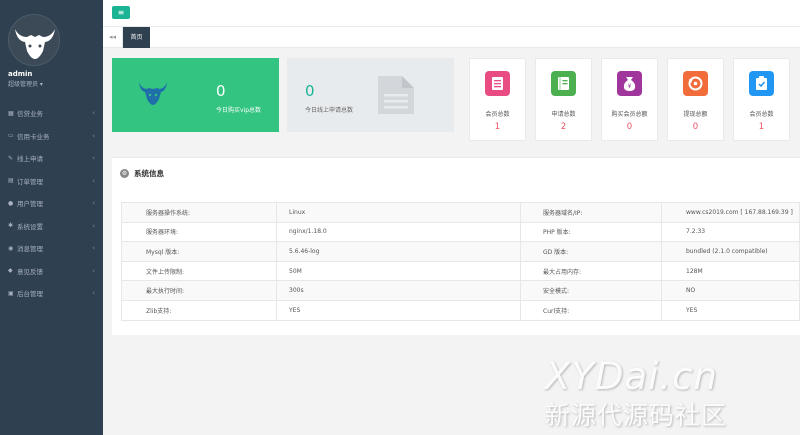  I want to click on notebook-icon, so click(563, 83).